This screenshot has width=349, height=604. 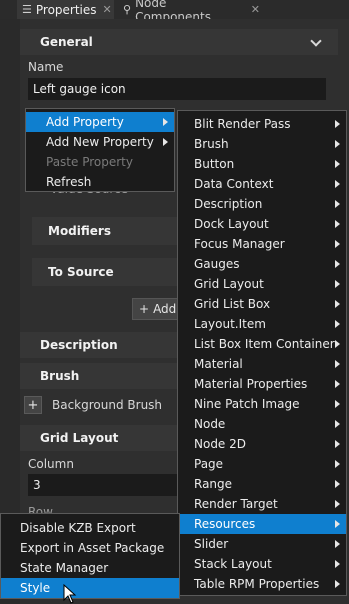 I want to click on menu-item-label: Button, so click(x=214, y=164).